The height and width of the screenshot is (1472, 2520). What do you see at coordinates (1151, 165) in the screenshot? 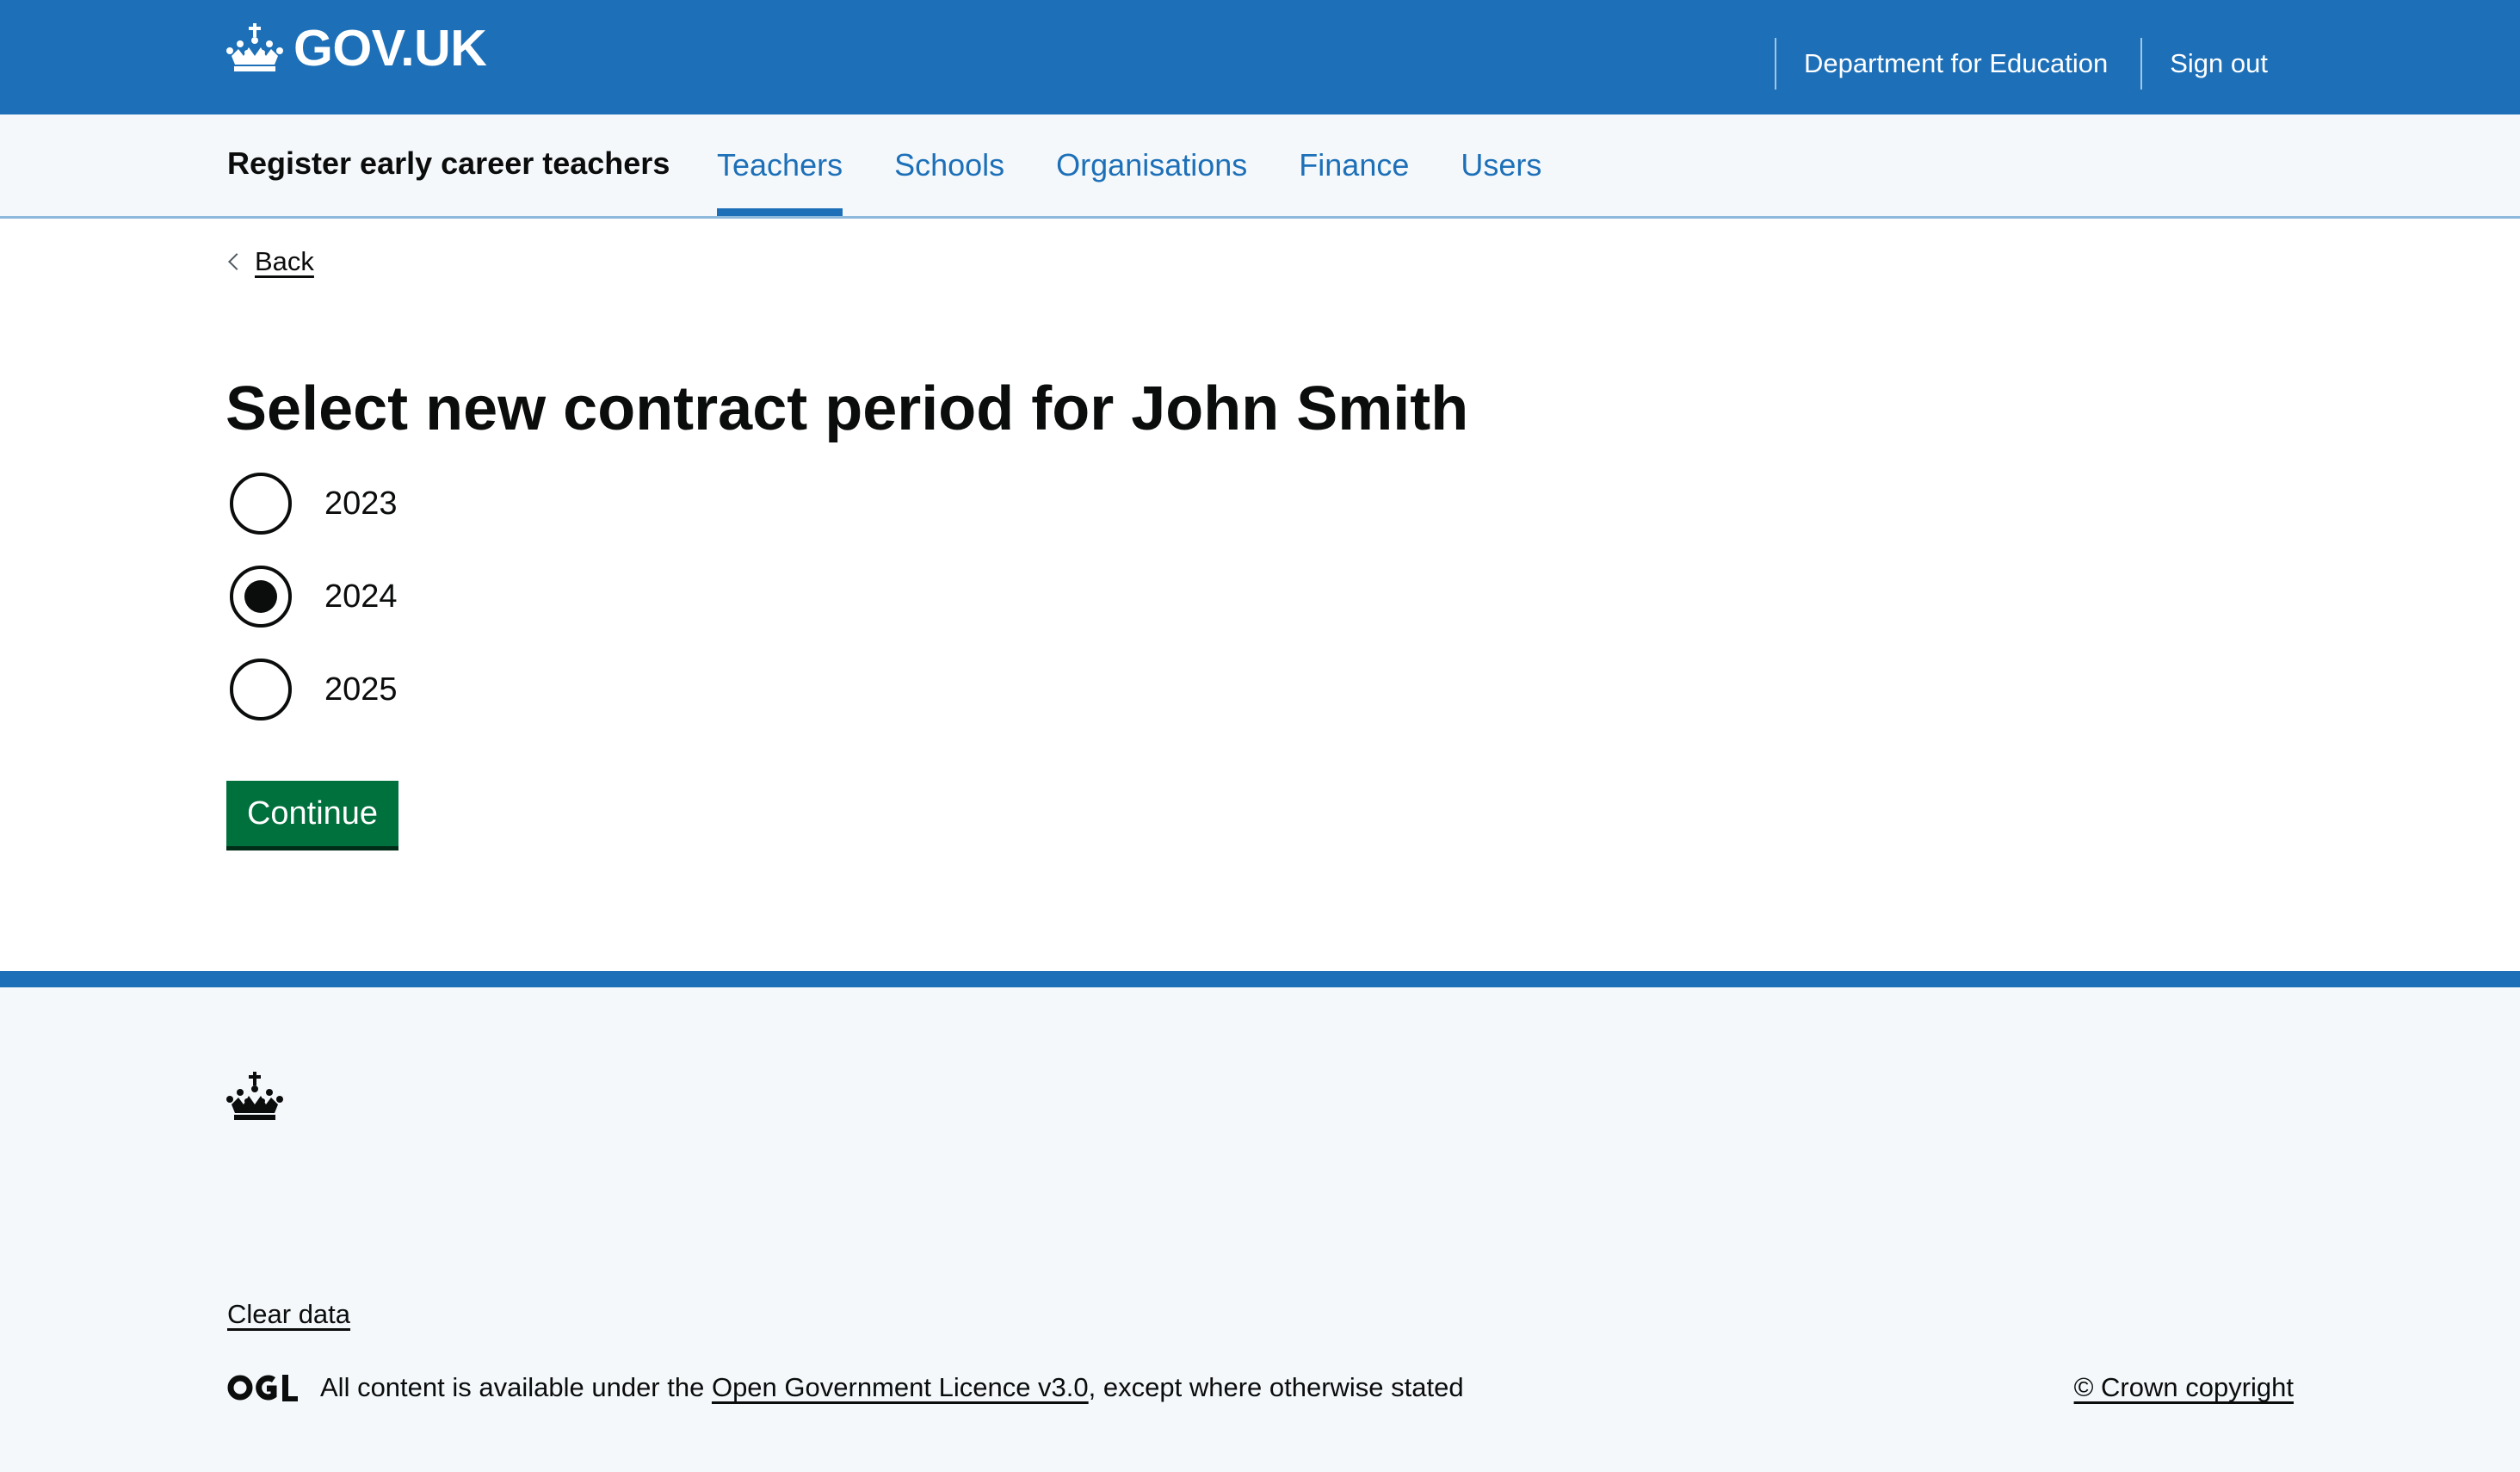
I see `nav-item-organisations: Organisations` at bounding box center [1151, 165].